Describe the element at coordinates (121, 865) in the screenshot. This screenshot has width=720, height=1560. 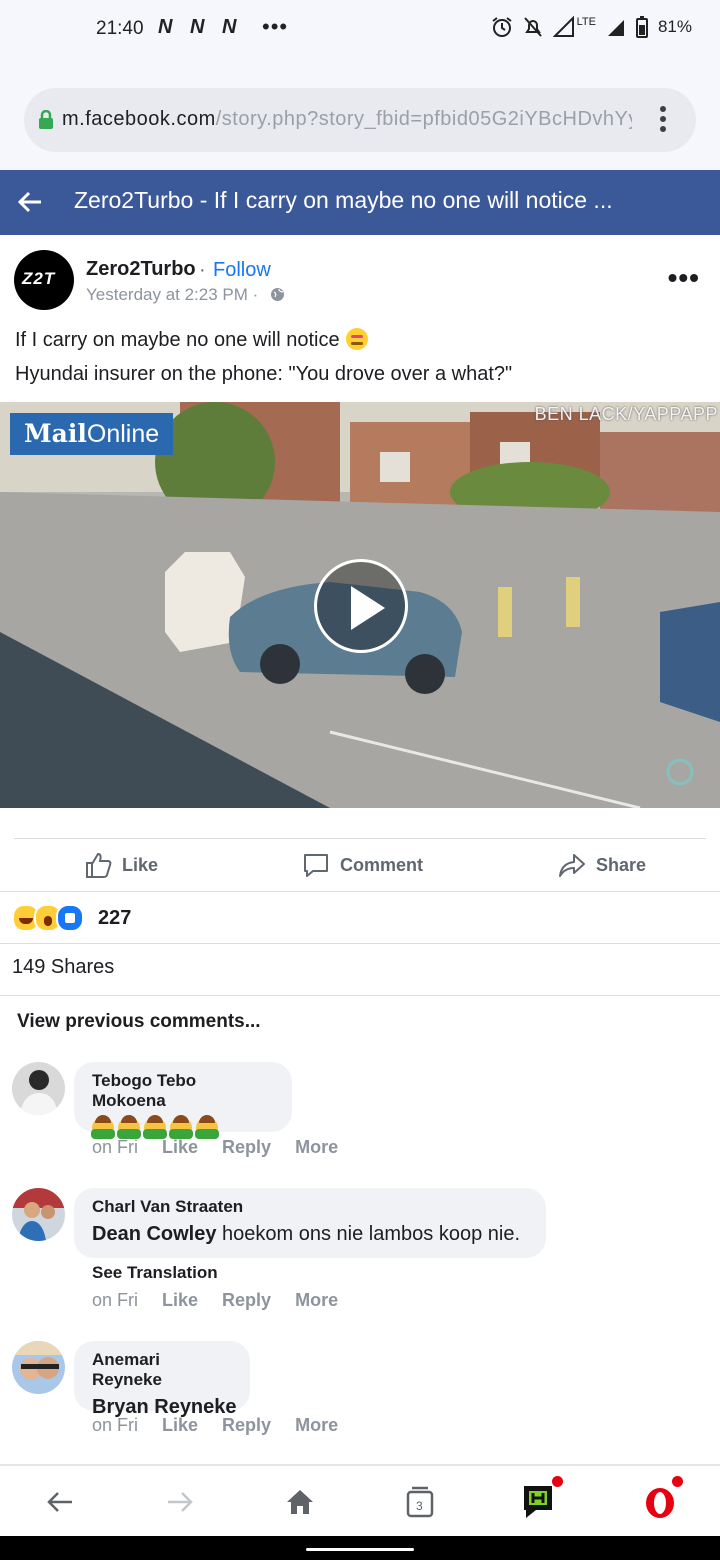
I see `like-button: Like` at that location.